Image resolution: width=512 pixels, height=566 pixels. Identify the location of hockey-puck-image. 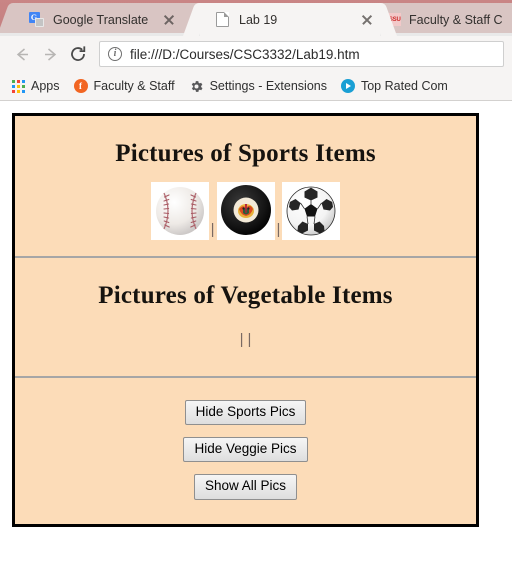
(245, 211).